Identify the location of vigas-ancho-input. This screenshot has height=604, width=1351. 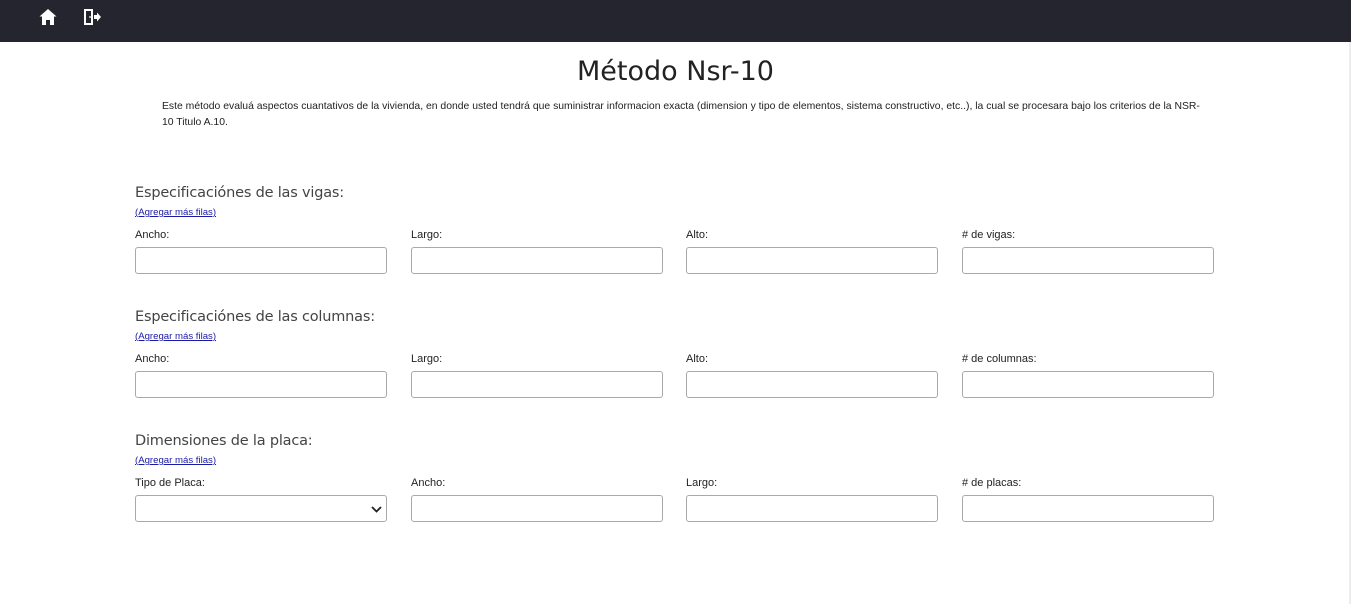
(261, 260).